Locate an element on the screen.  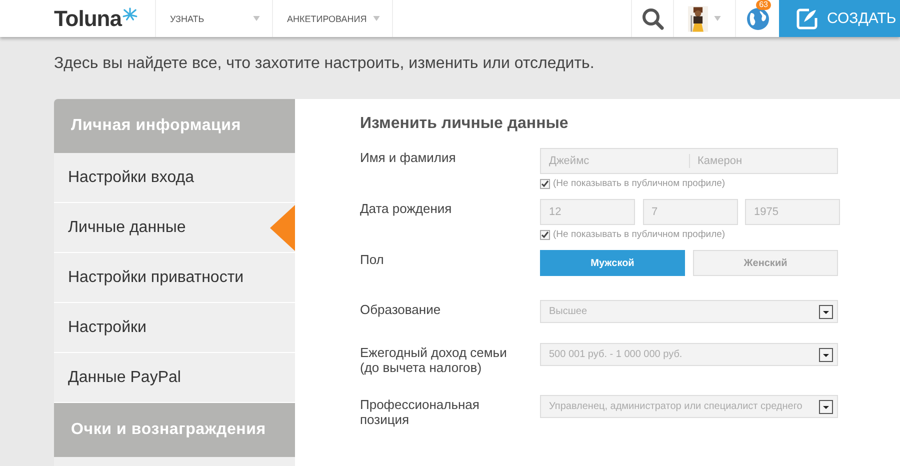
input-field: 7 is located at coordinates (690, 212).